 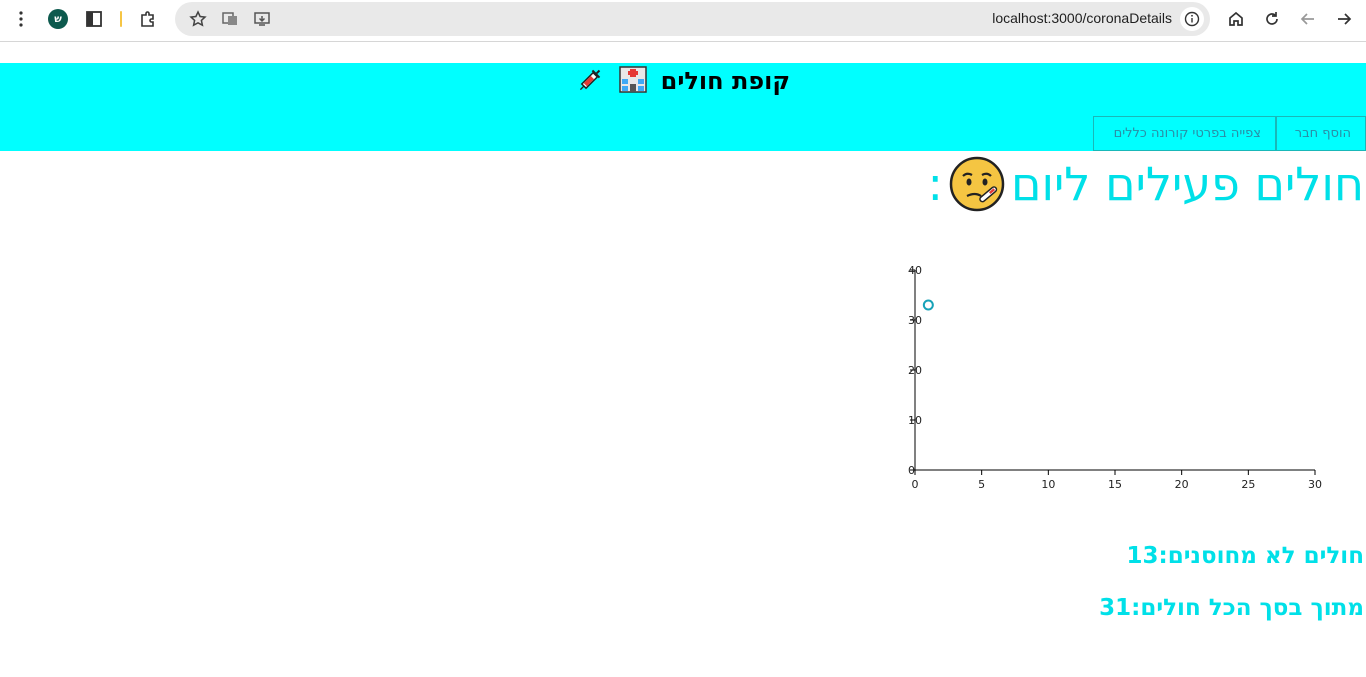 What do you see at coordinates (981, 484) in the screenshot?
I see `x-tick-label: 5` at bounding box center [981, 484].